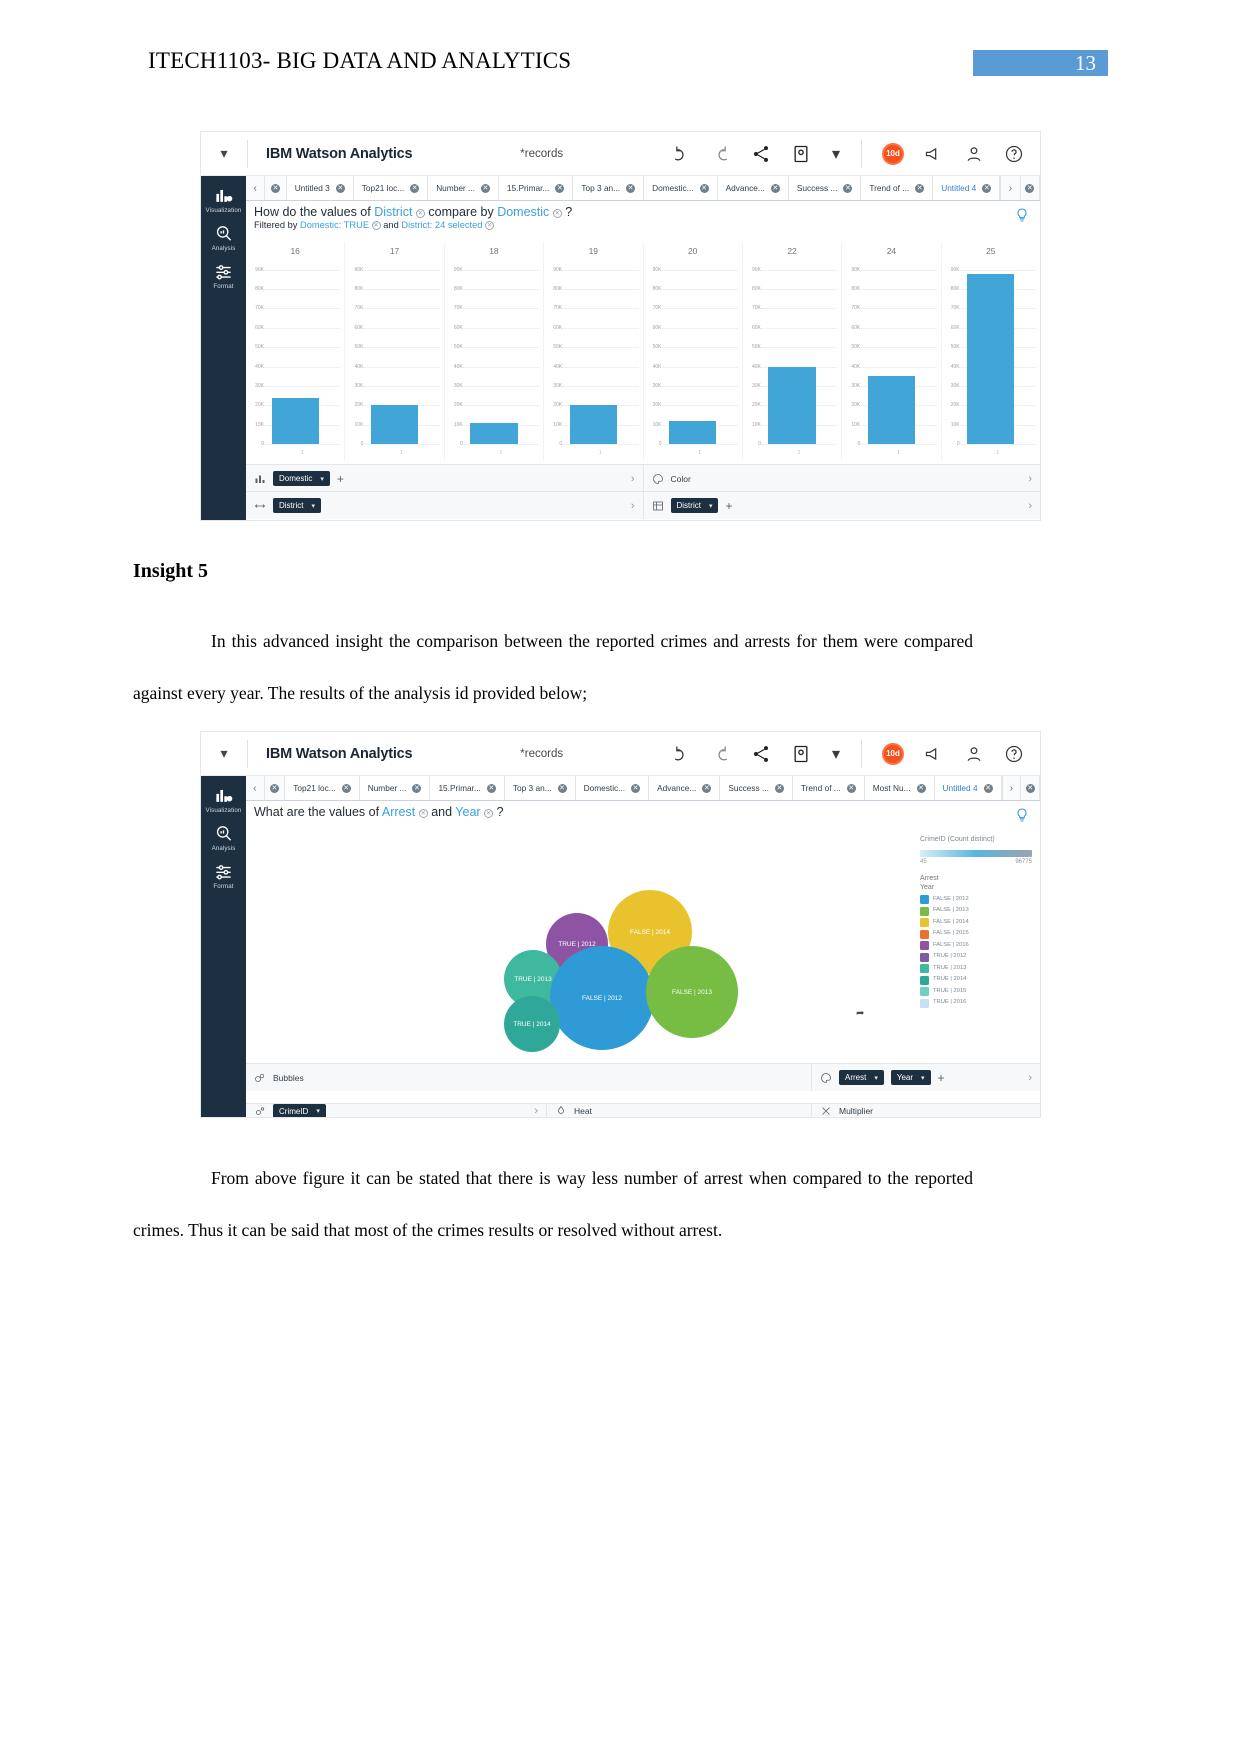 This screenshot has height=1754, width=1241. What do you see at coordinates (841, 478) in the screenshot?
I see `shelf-color: Color ›` at bounding box center [841, 478].